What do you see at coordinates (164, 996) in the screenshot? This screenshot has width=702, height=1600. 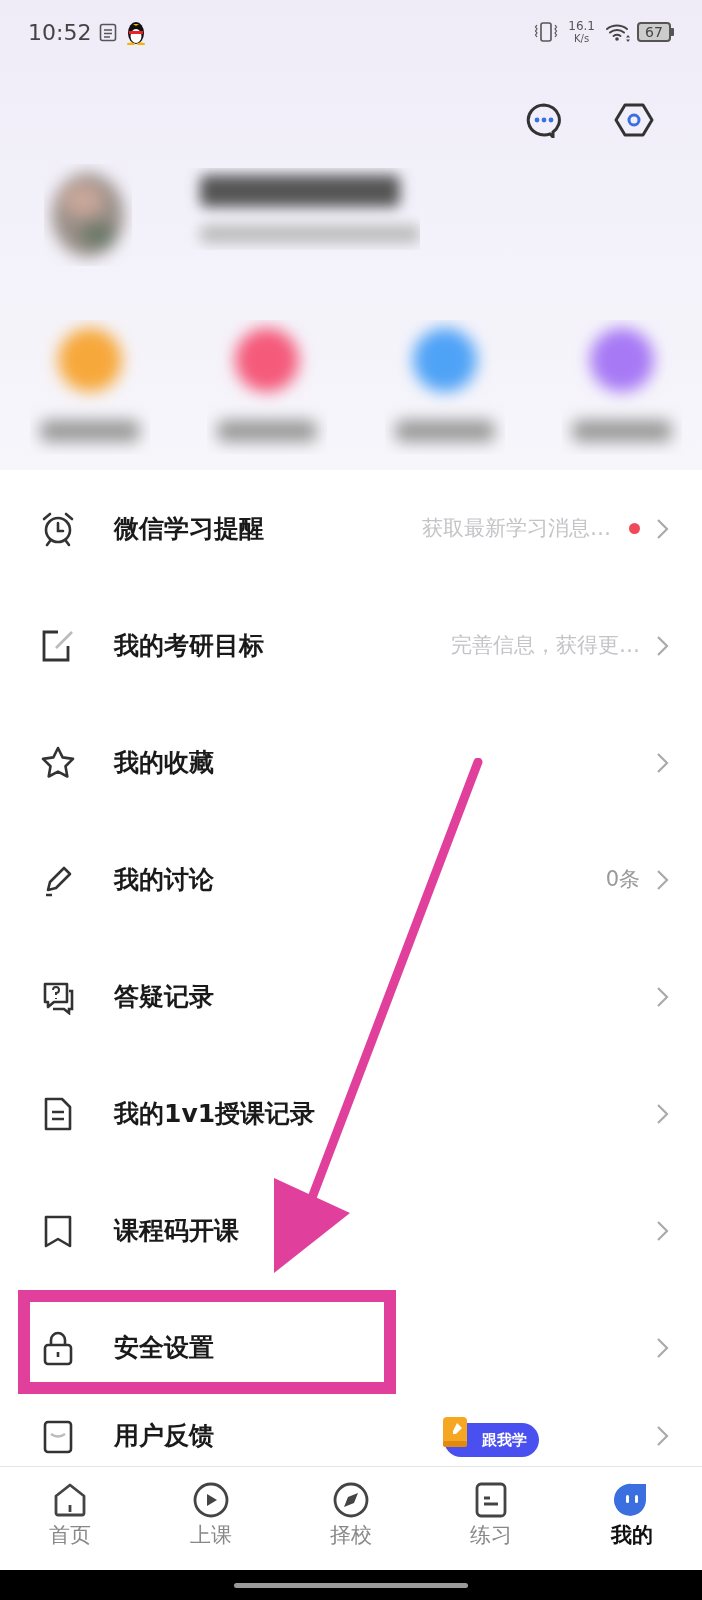 I see `menu-item-label: 答疑记录` at bounding box center [164, 996].